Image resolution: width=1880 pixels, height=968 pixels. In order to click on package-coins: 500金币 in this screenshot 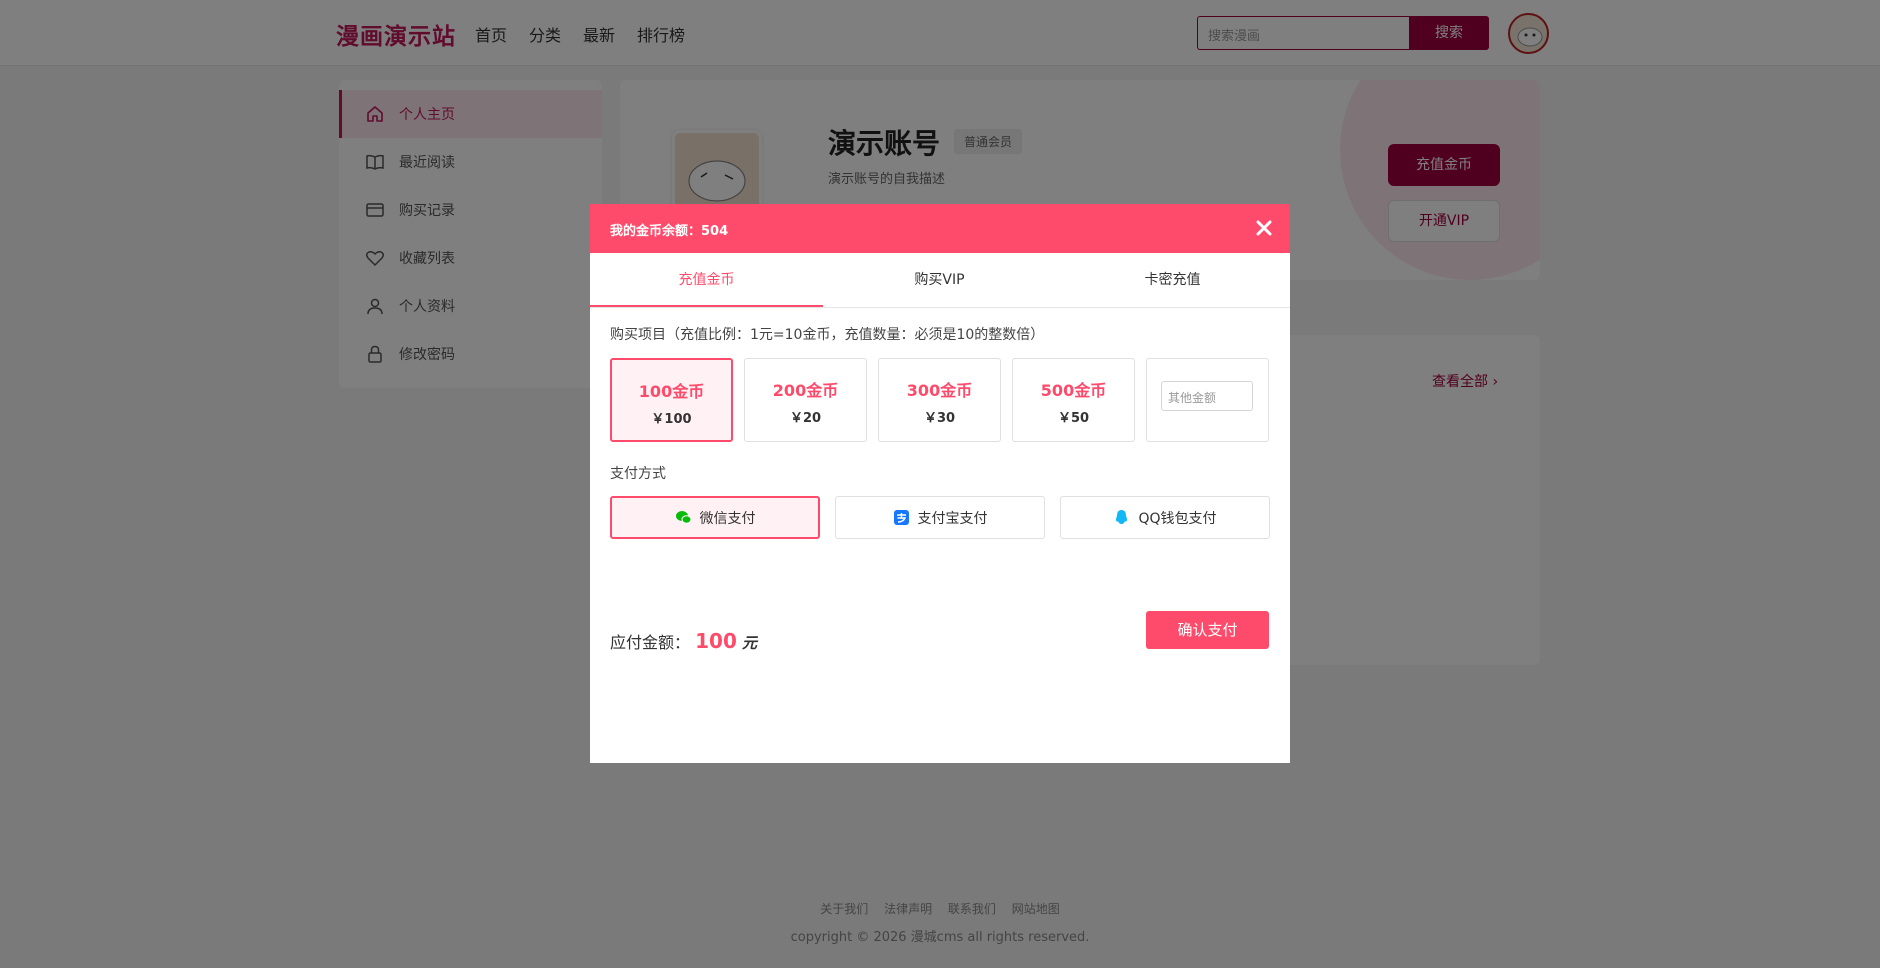, I will do `click(1073, 390)`.